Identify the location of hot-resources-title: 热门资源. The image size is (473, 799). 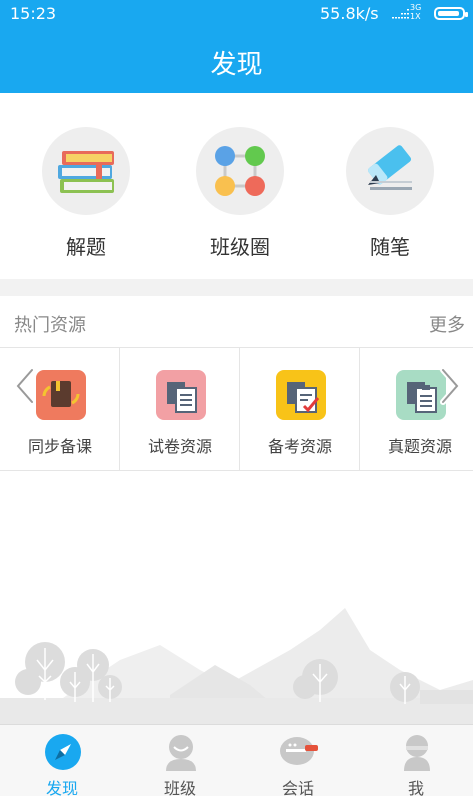
(50, 325).